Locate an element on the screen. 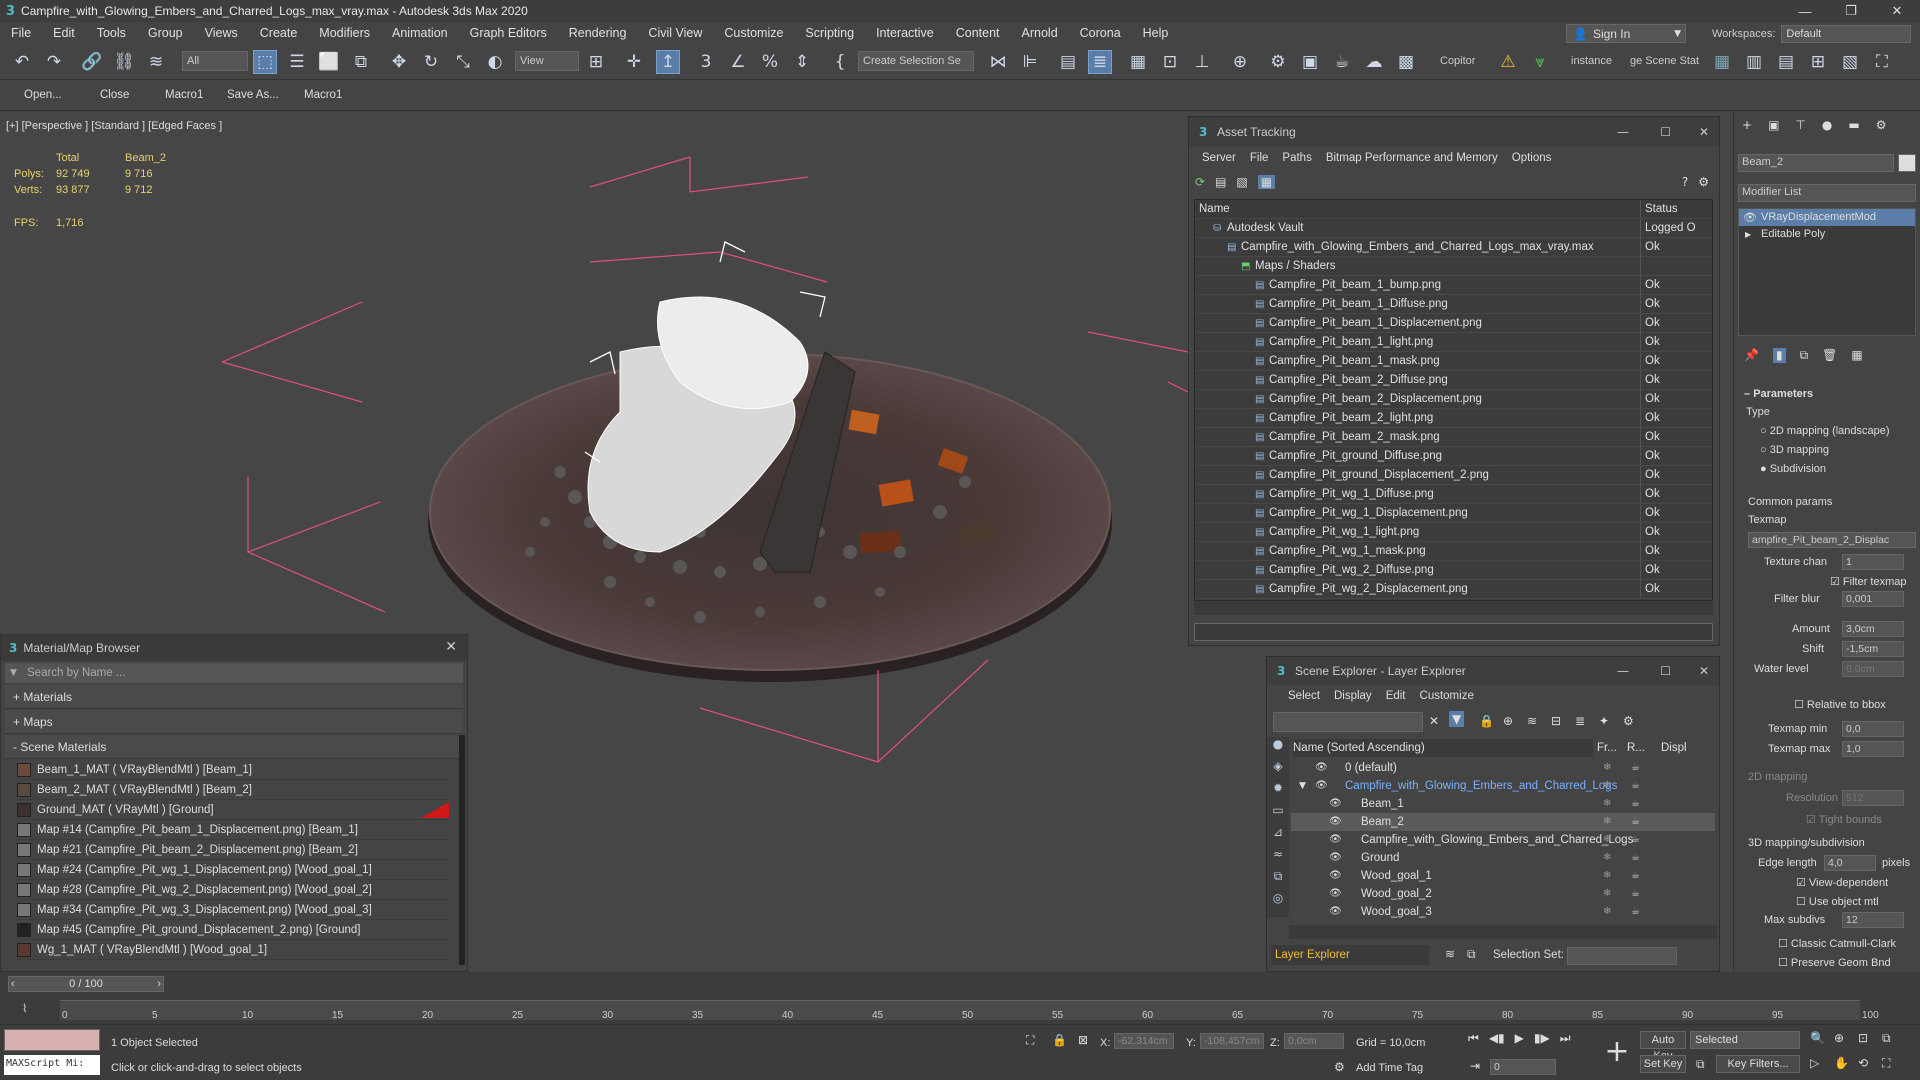  chevron-double-down-icon: ⩔ is located at coordinates (1540, 62).